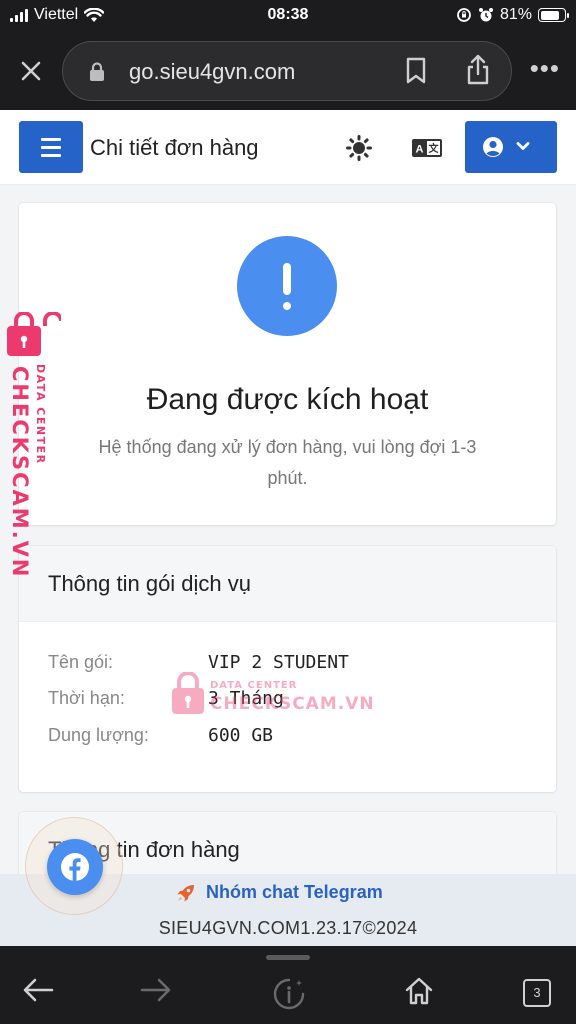 This screenshot has width=576, height=1024. What do you see at coordinates (288, 957) in the screenshot?
I see `drag-handle` at bounding box center [288, 957].